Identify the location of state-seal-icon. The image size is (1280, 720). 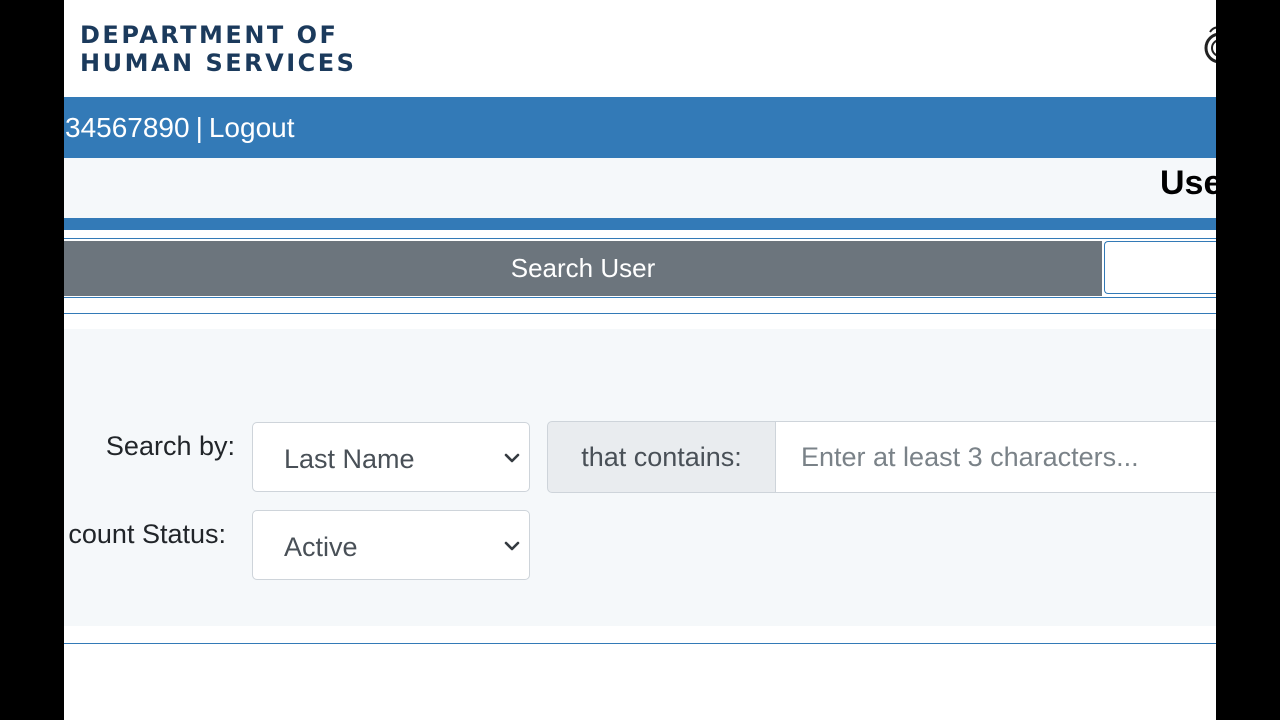
(1210, 44).